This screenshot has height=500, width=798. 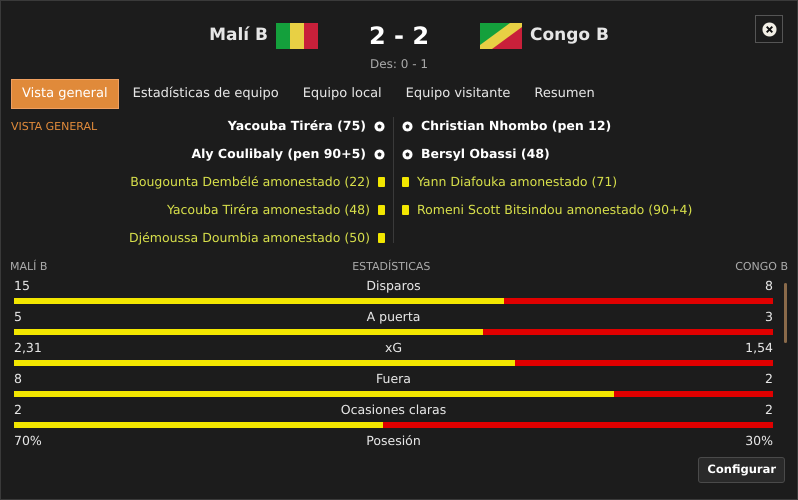 What do you see at coordinates (238, 36) in the screenshot?
I see `home-team-name: Malí B` at bounding box center [238, 36].